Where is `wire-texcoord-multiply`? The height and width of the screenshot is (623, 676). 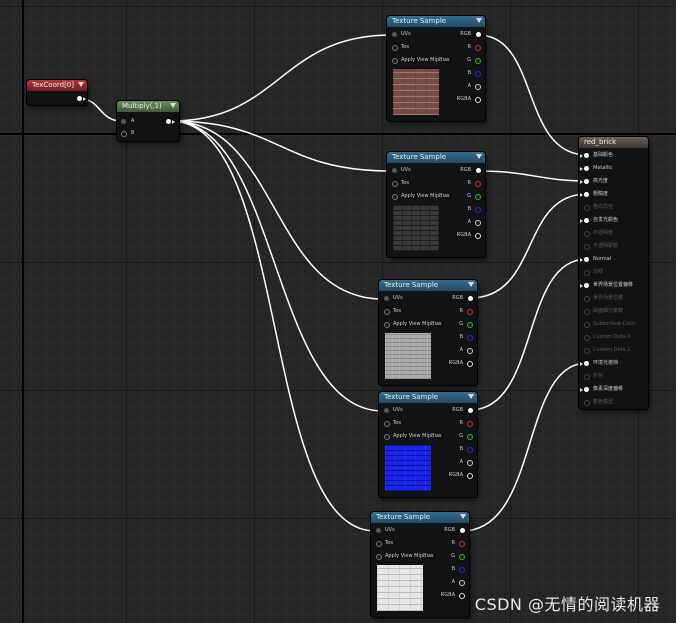 wire-texcoord-multiply is located at coordinates (101, 110).